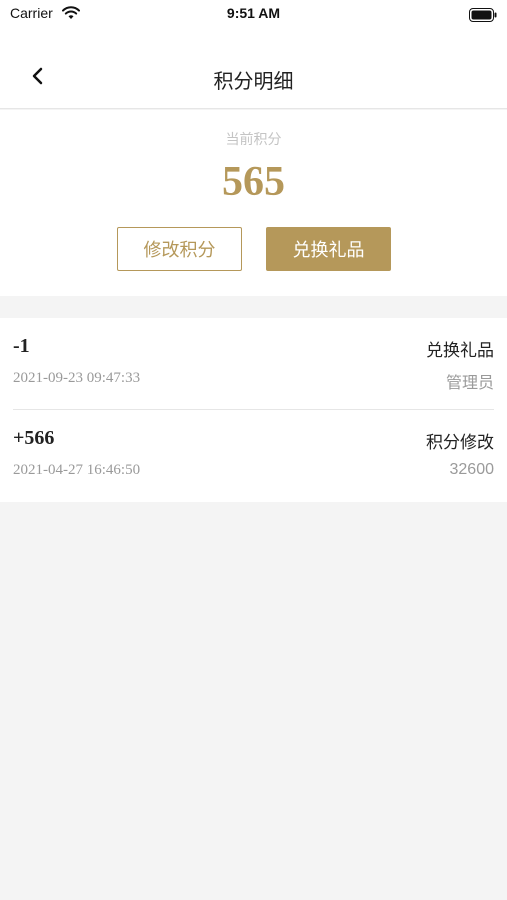 The width and height of the screenshot is (507, 900). I want to click on modify-points-button: 修改积分, so click(179, 249).